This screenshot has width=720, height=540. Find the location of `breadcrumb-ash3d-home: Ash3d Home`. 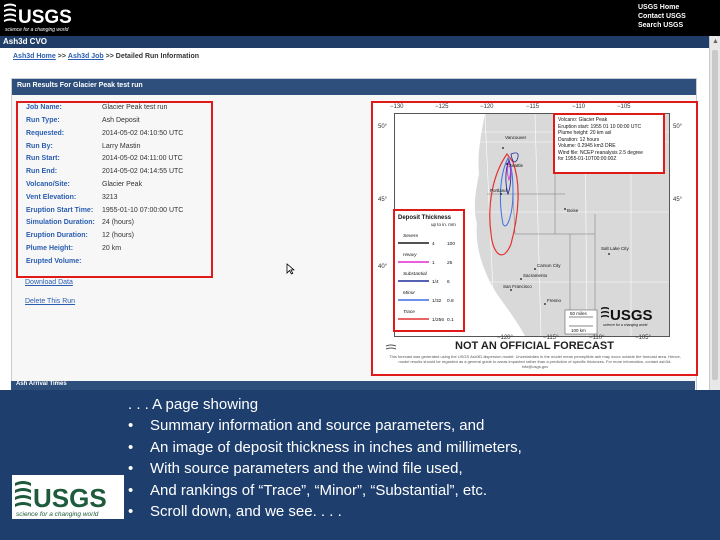

breadcrumb-ash3d-home: Ash3d Home is located at coordinates (34, 56).